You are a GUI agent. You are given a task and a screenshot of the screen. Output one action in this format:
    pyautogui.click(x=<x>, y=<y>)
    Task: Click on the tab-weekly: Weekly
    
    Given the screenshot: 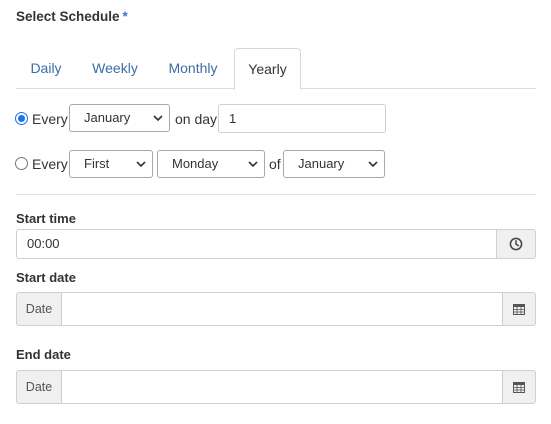 What is the action you would take?
    pyautogui.click(x=115, y=68)
    